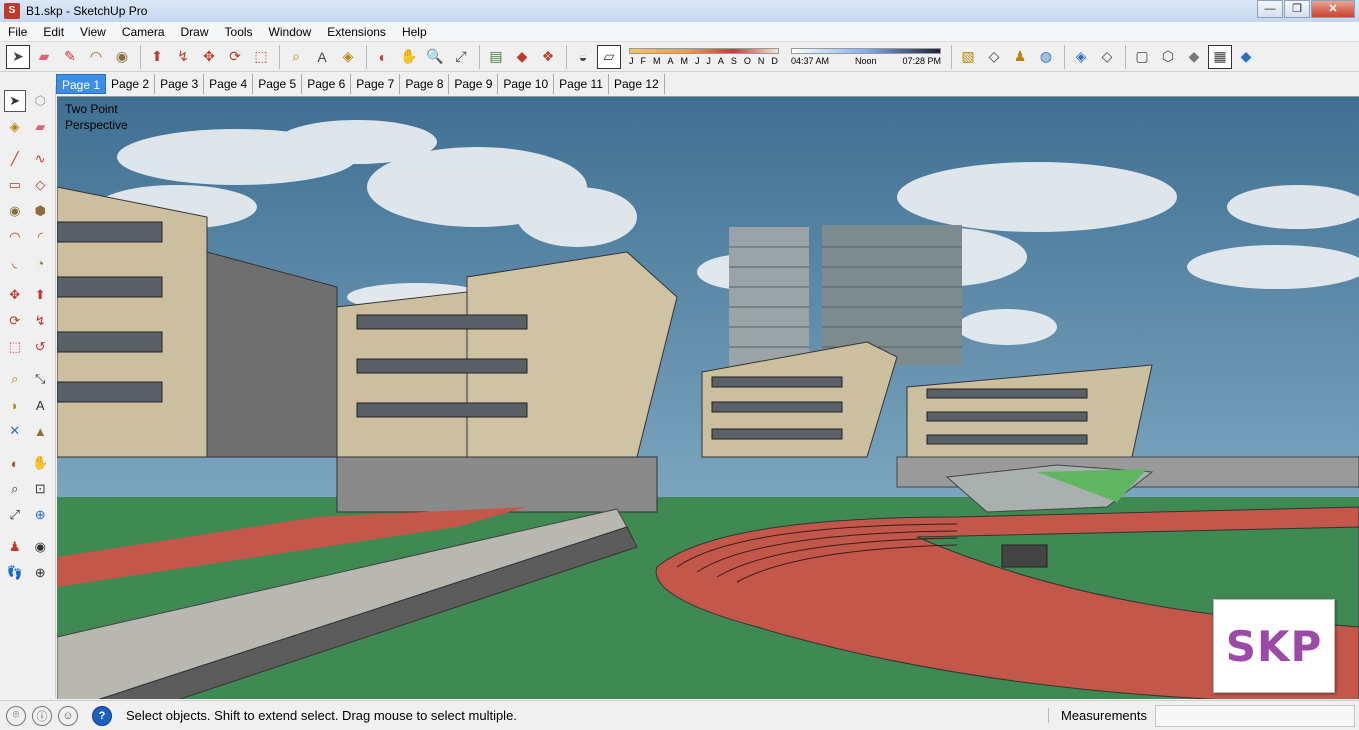 This screenshot has height=730, width=1359. What do you see at coordinates (356, 32) in the screenshot?
I see `menu-extensions: Extensions` at bounding box center [356, 32].